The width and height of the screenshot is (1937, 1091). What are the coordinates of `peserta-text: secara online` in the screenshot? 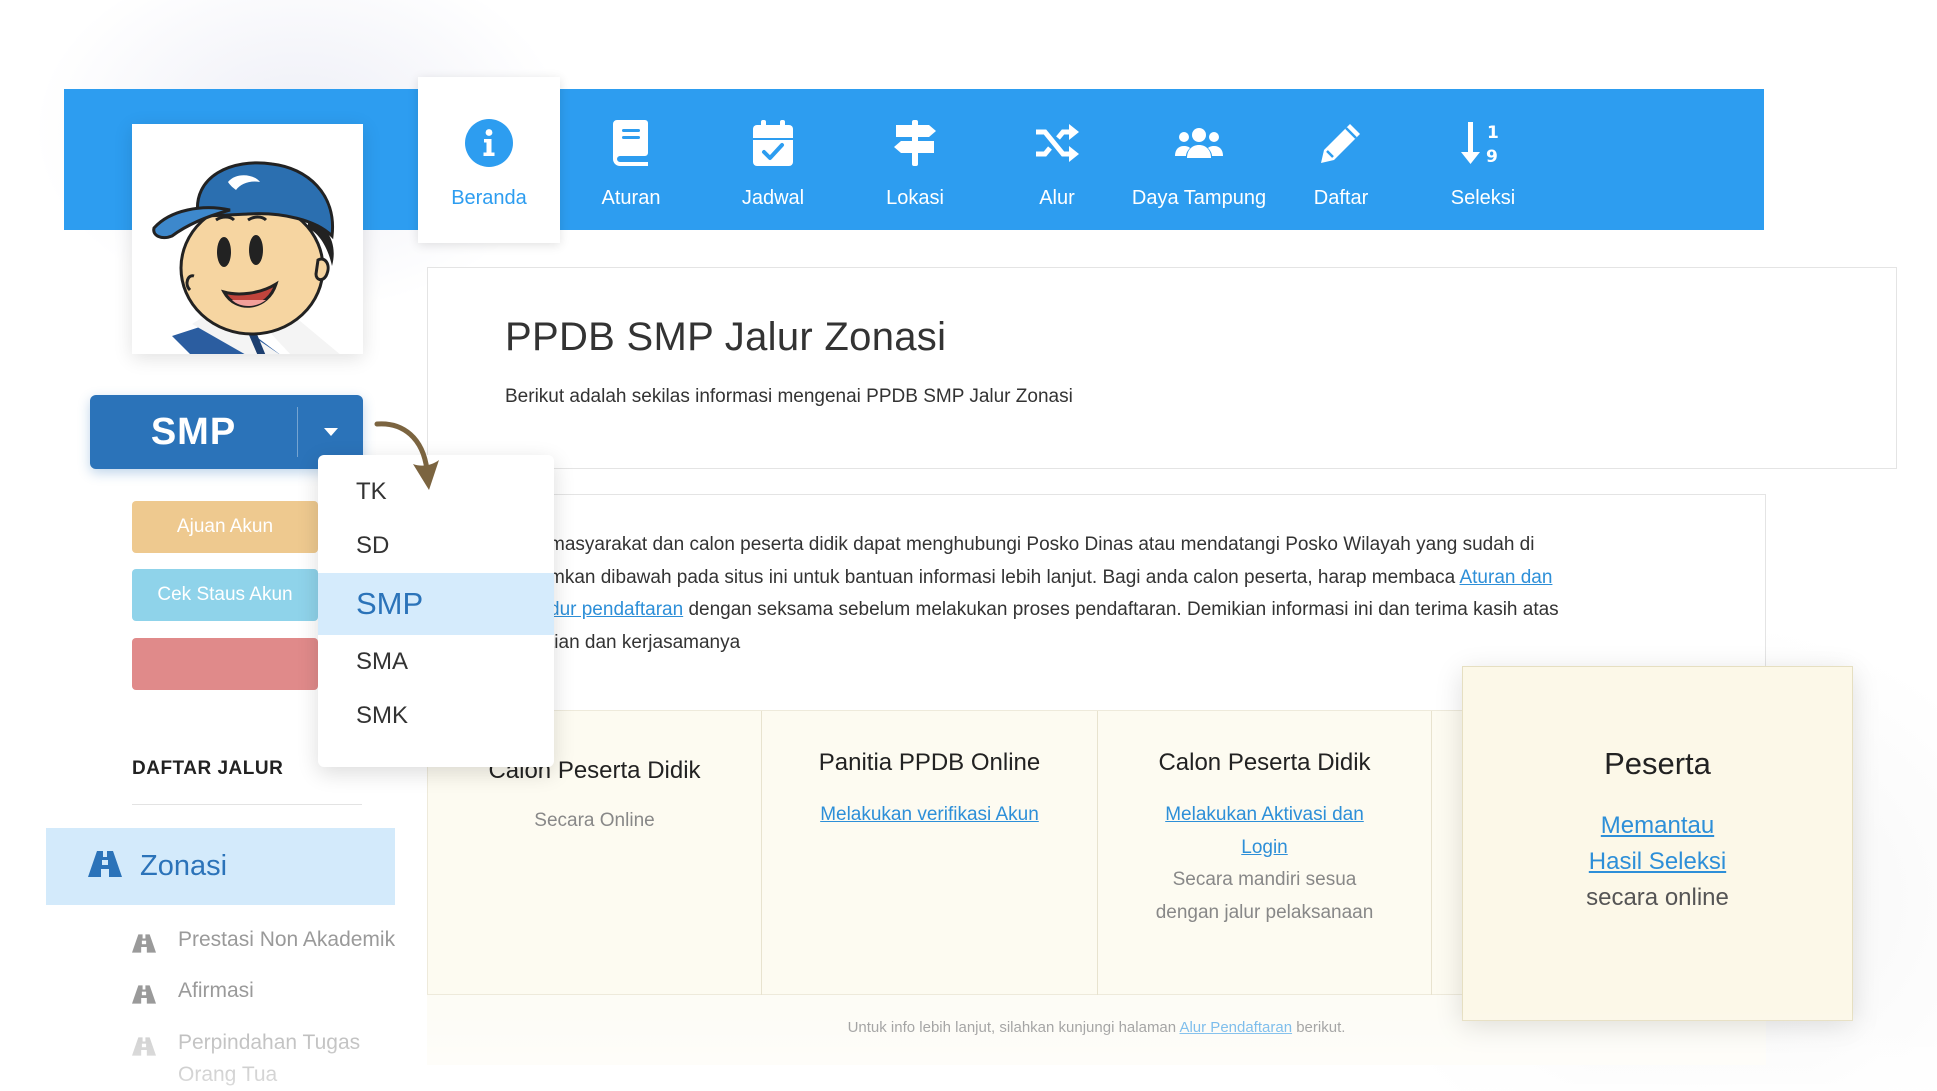 It's located at (1657, 897).